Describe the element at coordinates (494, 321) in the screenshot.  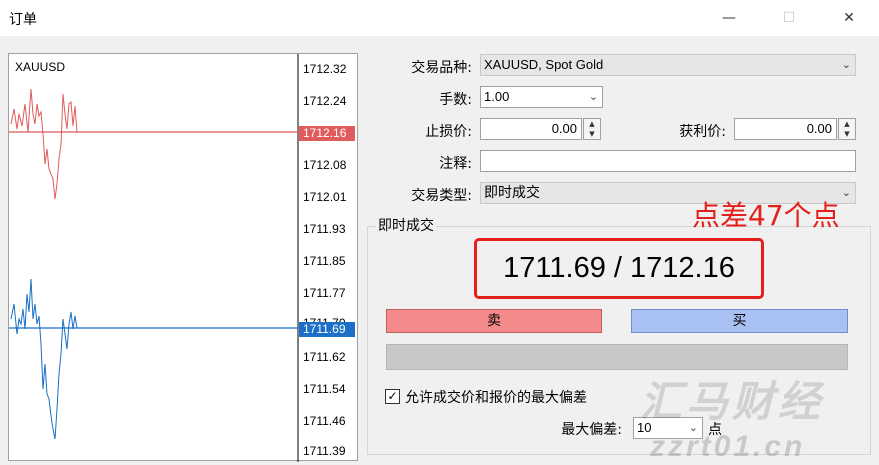
I see `sell-button: 卖` at that location.